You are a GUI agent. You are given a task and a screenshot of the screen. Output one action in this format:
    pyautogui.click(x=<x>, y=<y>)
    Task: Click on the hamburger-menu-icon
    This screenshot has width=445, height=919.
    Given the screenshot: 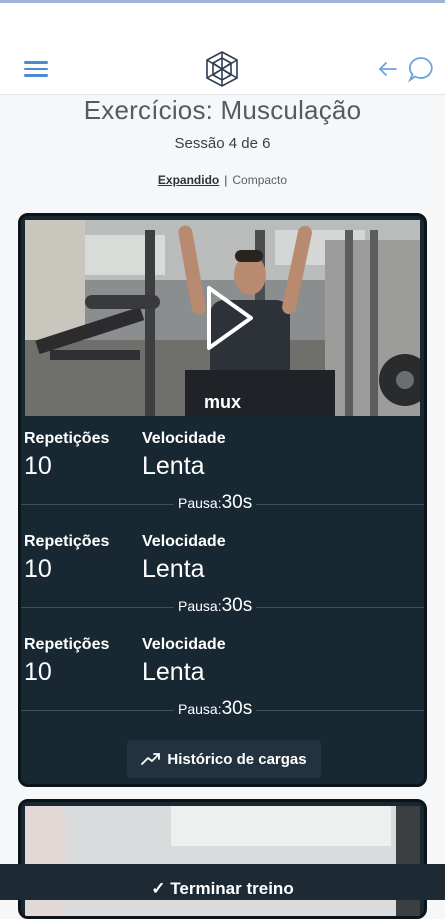 What is the action you would take?
    pyautogui.click(x=36, y=70)
    